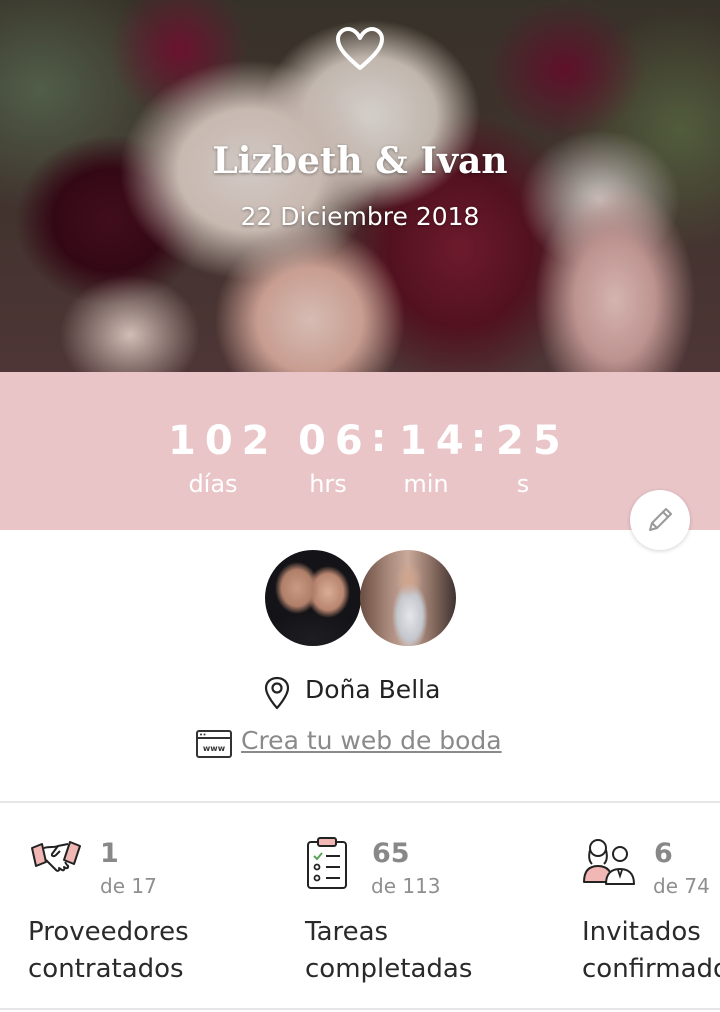  What do you see at coordinates (327, 863) in the screenshot?
I see `checklist-icon` at bounding box center [327, 863].